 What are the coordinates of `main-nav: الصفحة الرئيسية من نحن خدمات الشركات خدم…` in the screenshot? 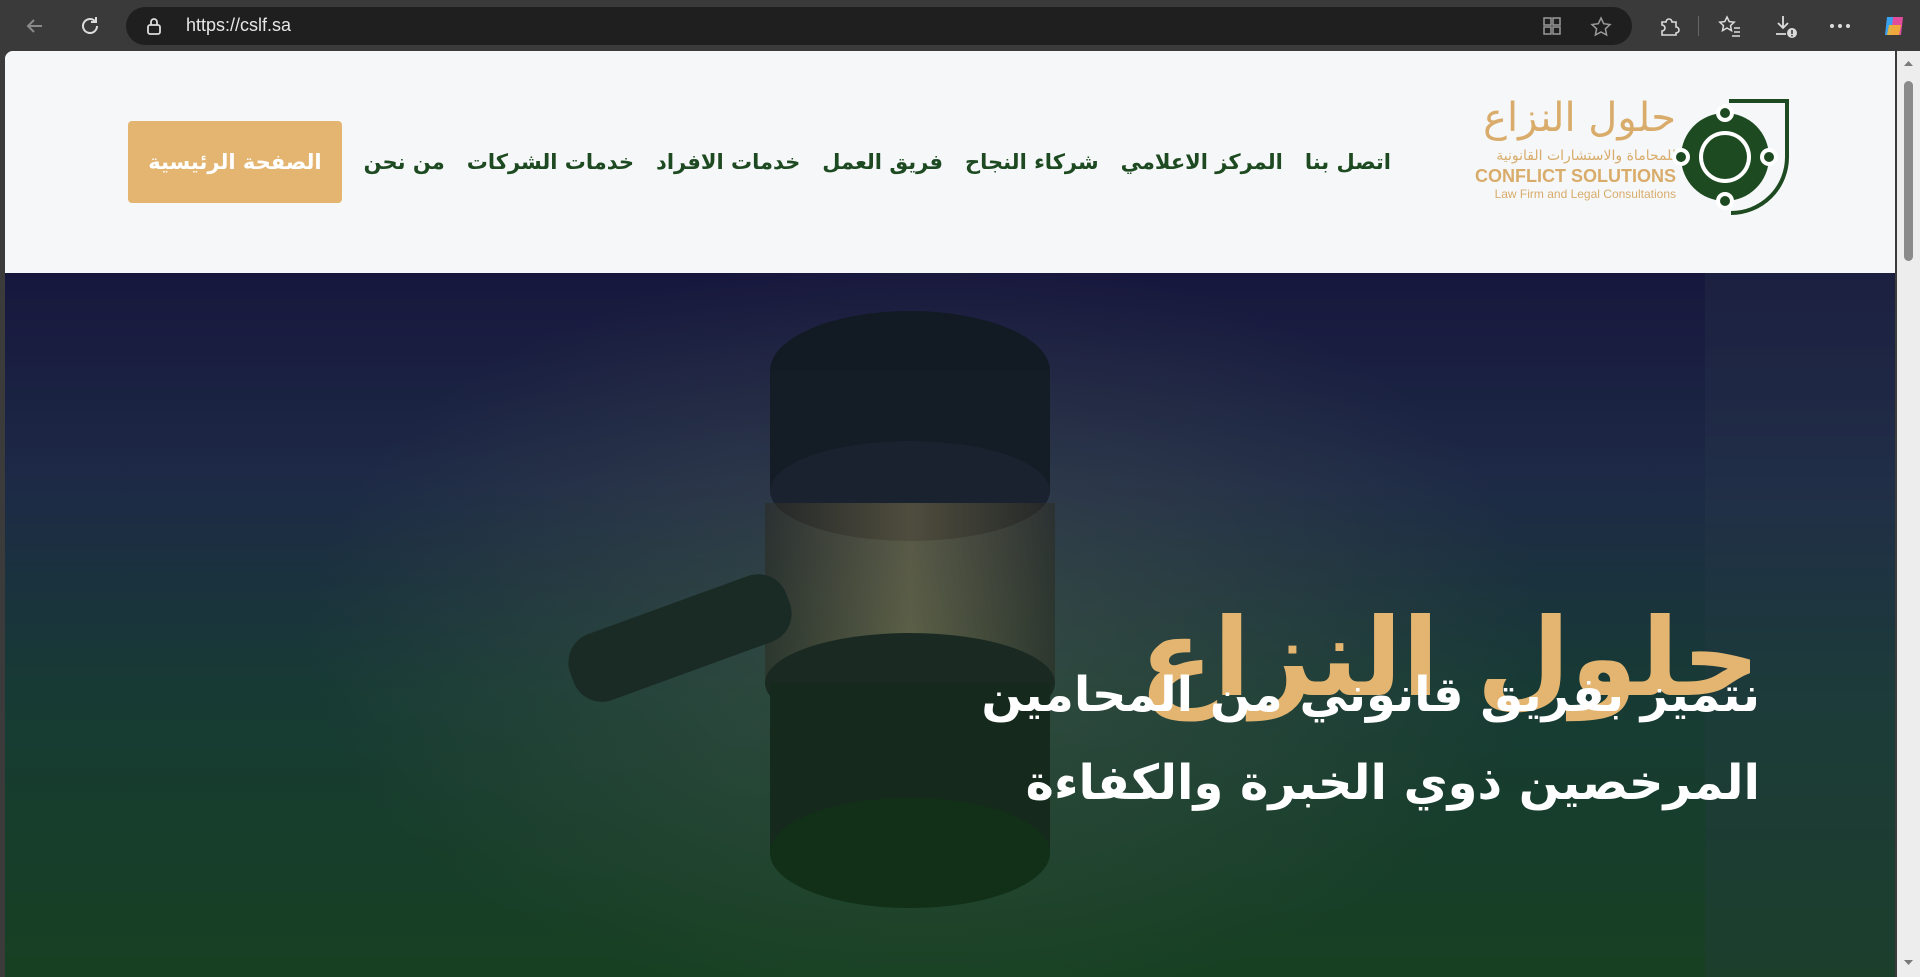 It's located at (744, 162).